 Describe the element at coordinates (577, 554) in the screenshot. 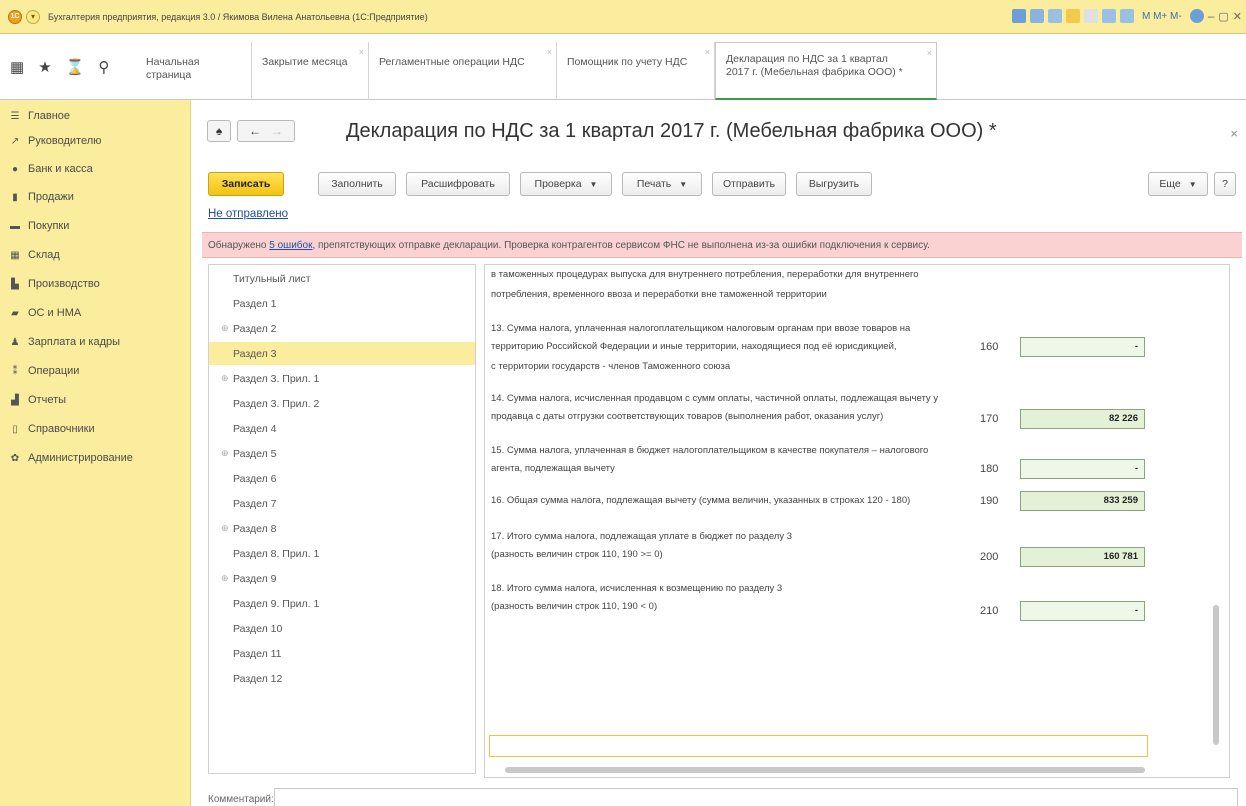

I see `form-text: (разность величин строк 110, 190 >= 0)` at that location.